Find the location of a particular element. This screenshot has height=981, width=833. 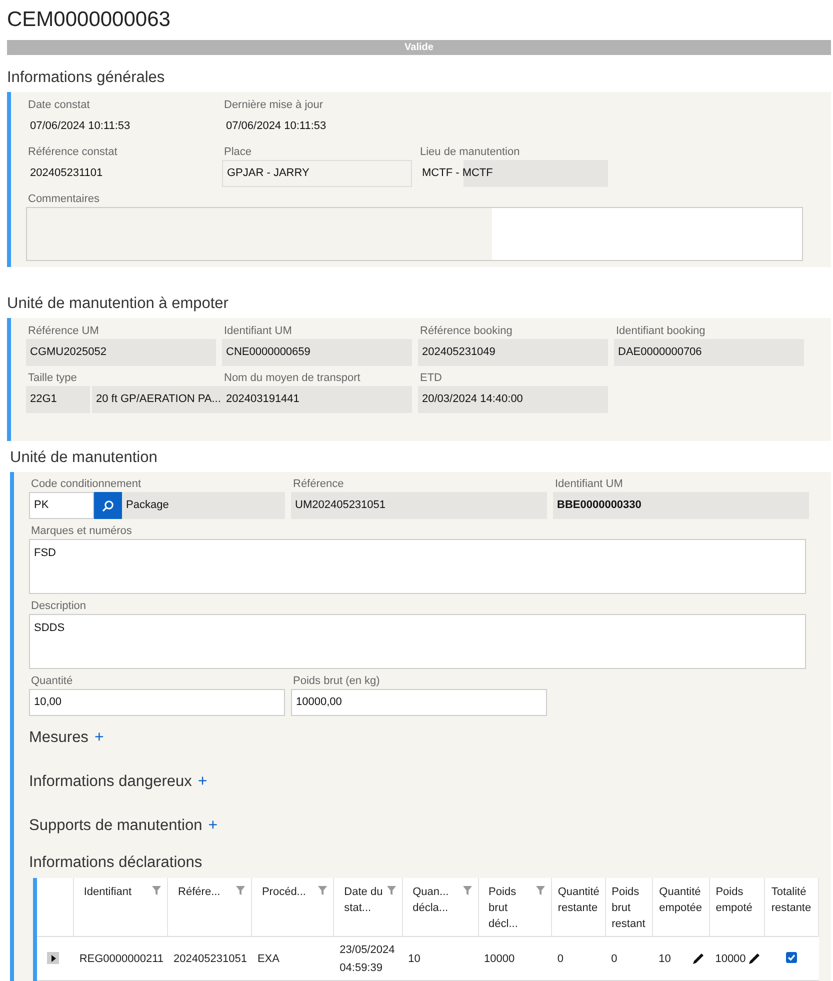

table-cell-text: EXA is located at coordinates (268, 959).